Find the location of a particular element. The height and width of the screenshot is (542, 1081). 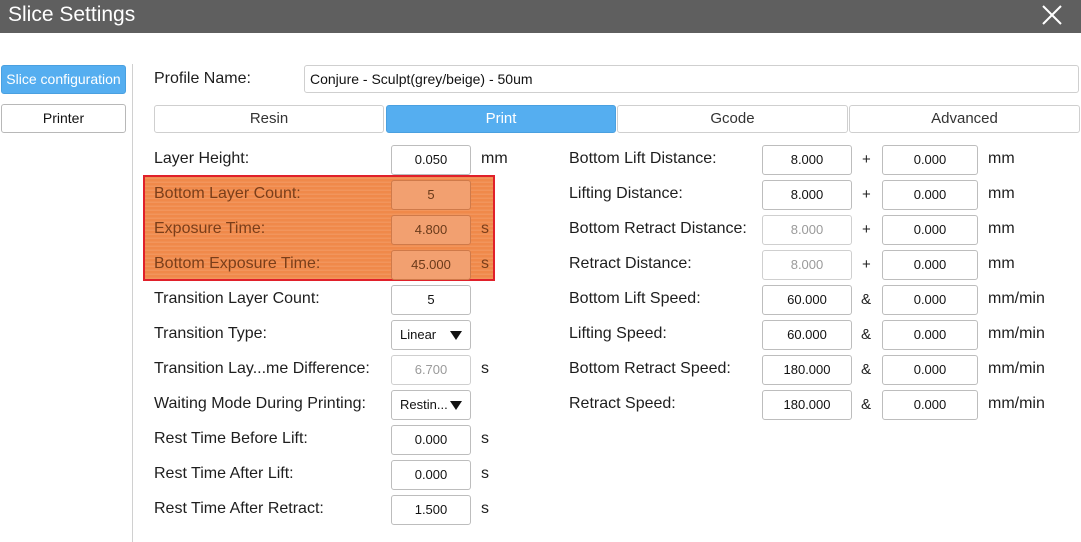

bottom-retract-speed-label: Bottom Retract Speed: is located at coordinates (650, 368).